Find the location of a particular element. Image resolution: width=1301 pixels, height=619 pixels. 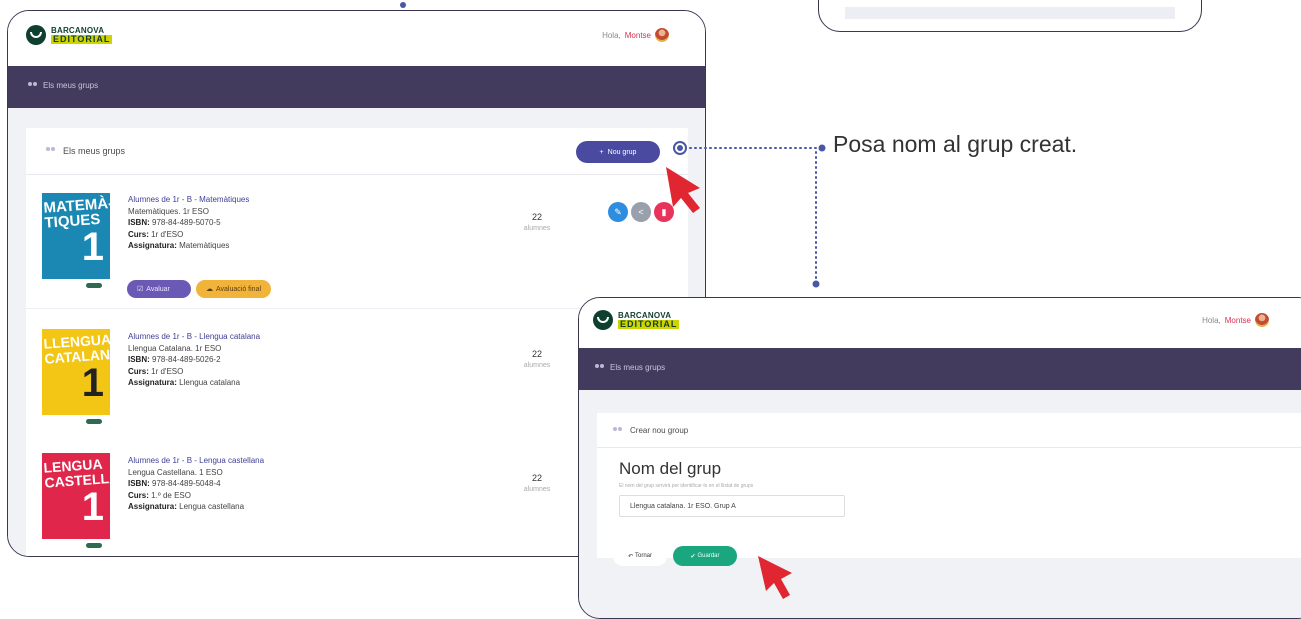

isbn-value: 978-84-489-5070-5 is located at coordinates (186, 222).